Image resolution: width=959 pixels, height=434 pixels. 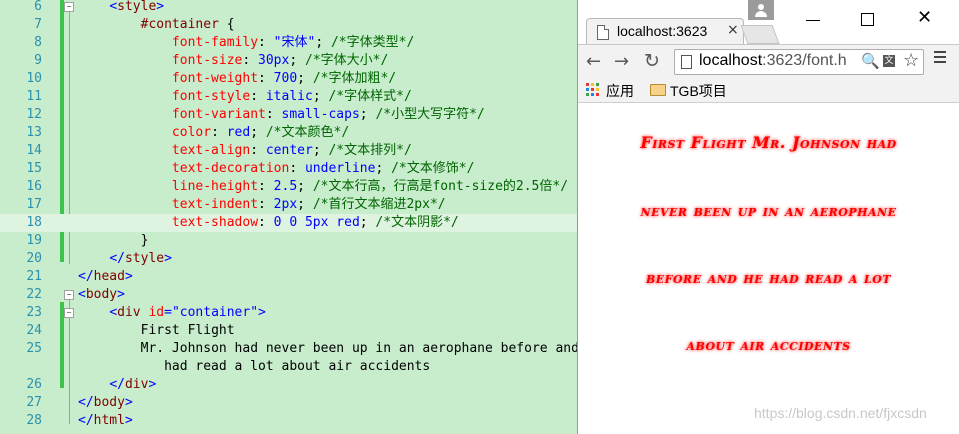 I want to click on line-number: 11, so click(x=34, y=96).